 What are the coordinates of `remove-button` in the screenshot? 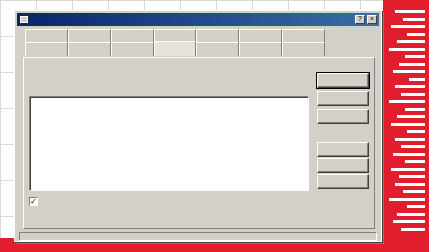 It's located at (343, 181).